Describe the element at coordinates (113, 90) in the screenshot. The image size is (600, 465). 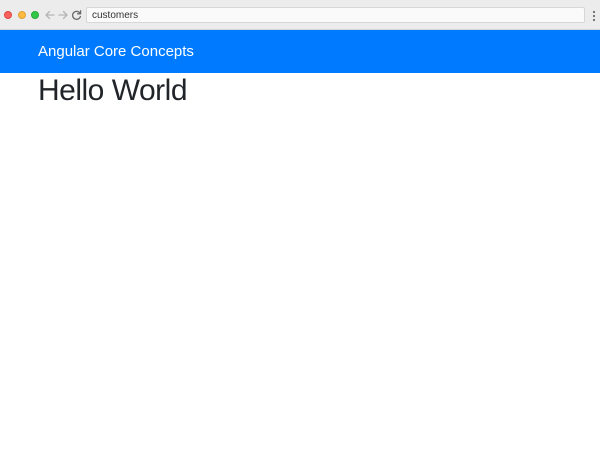
I see `page-heading: Hello World` at that location.